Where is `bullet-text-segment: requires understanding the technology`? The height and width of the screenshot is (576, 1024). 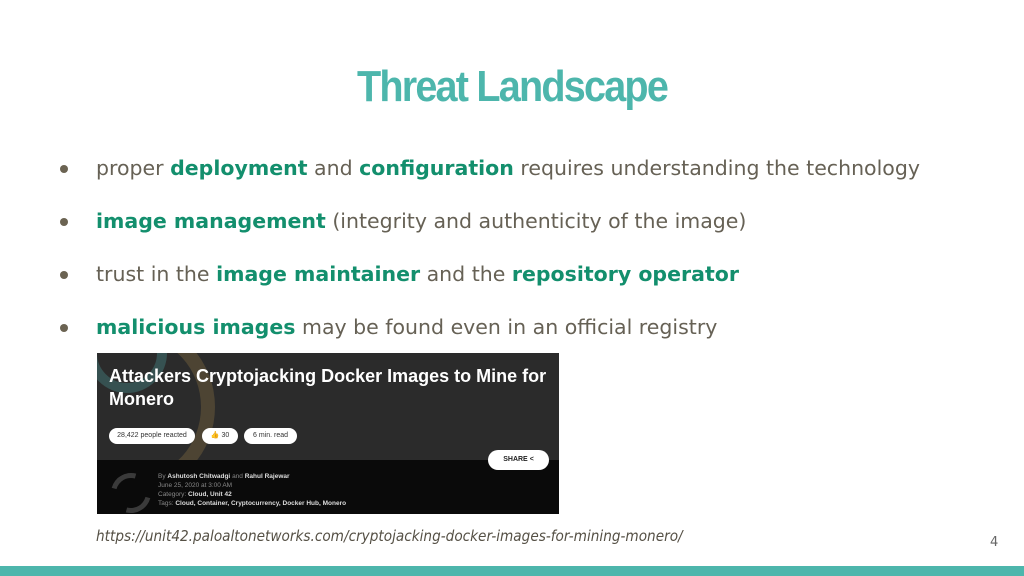
bullet-text-segment: requires understanding the technology is located at coordinates (716, 168).